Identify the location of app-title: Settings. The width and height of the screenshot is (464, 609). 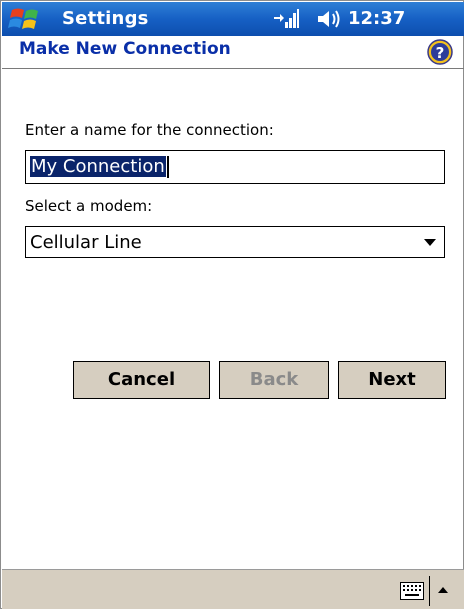
(105, 18).